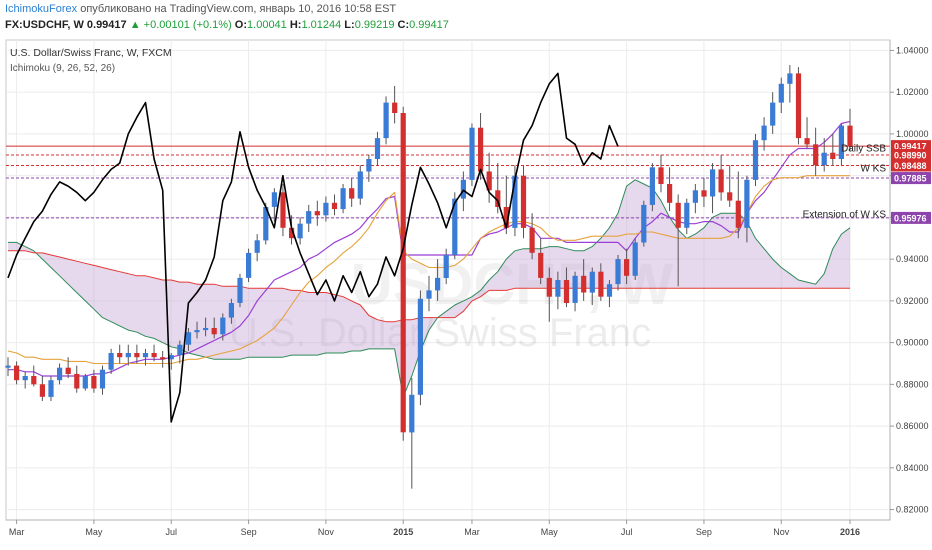 This screenshot has width=932, height=550. Describe the element at coordinates (321, 25) in the screenshot. I see `high-value: 1.01244` at that location.